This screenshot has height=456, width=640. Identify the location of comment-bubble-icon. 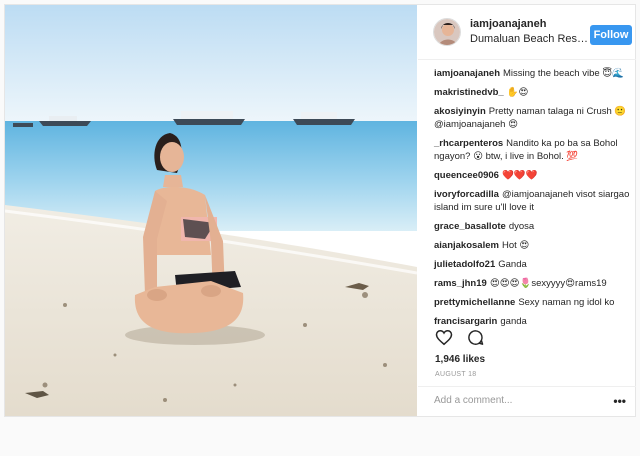
(475, 340).